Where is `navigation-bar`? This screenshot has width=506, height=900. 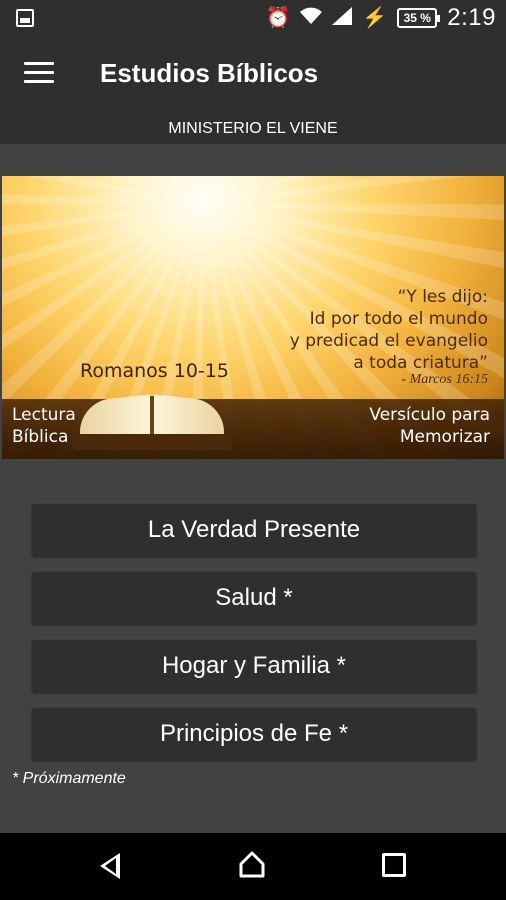
navigation-bar is located at coordinates (253, 866).